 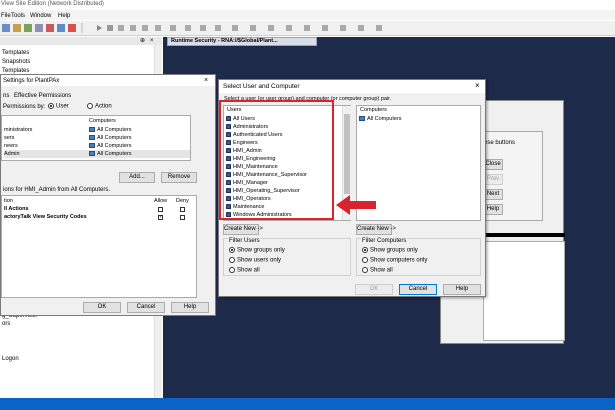 What do you see at coordinates (276, 160) in the screenshot?
I see `highlight-box` at bounding box center [276, 160].